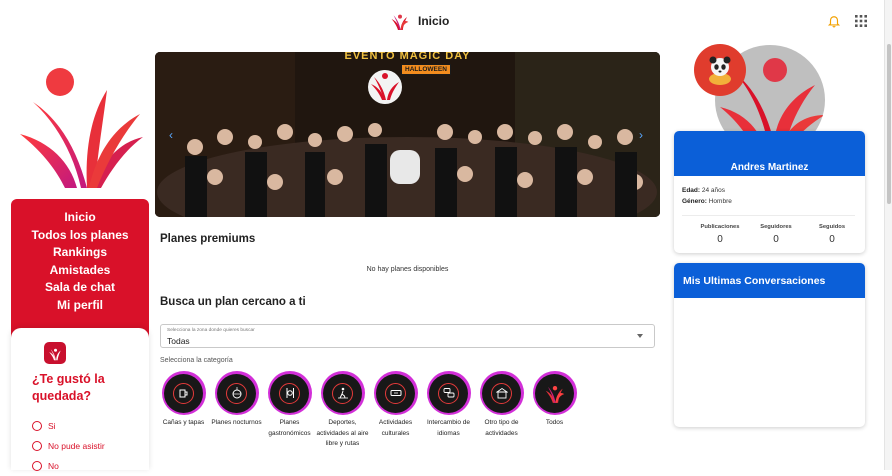  I want to click on sidebar-item-todos-los-planes: Todos los planes, so click(80, 236).